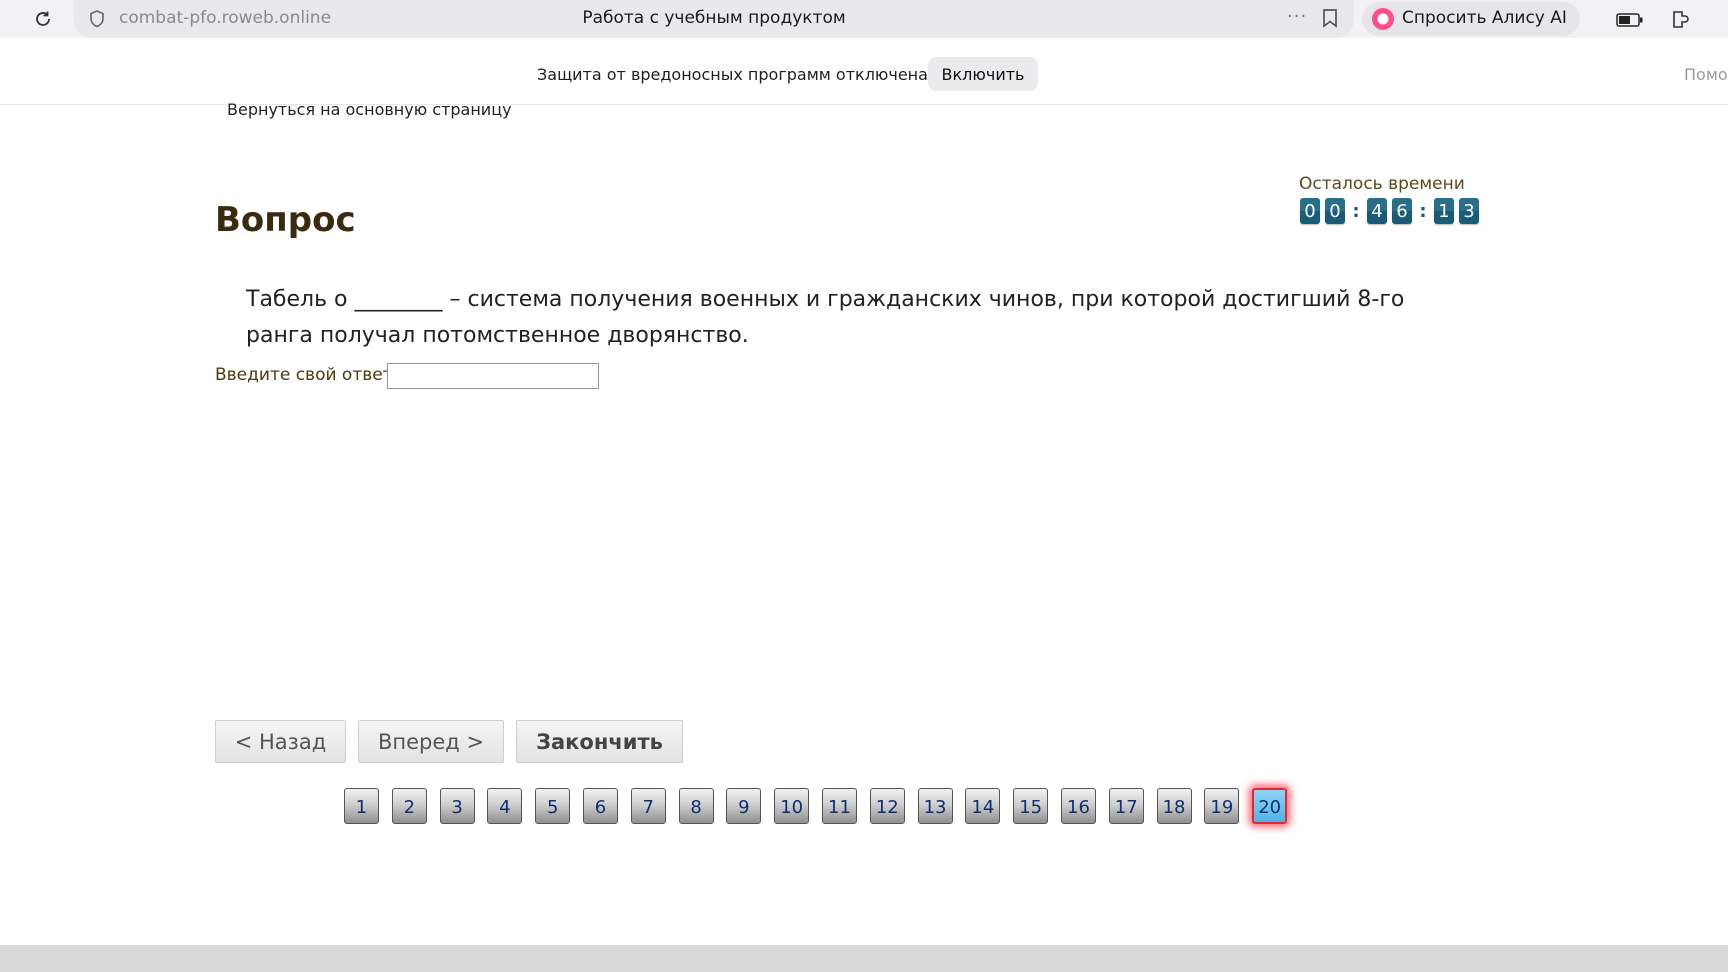 The width and height of the screenshot is (1728, 972). I want to click on page-button: 5, so click(553, 806).